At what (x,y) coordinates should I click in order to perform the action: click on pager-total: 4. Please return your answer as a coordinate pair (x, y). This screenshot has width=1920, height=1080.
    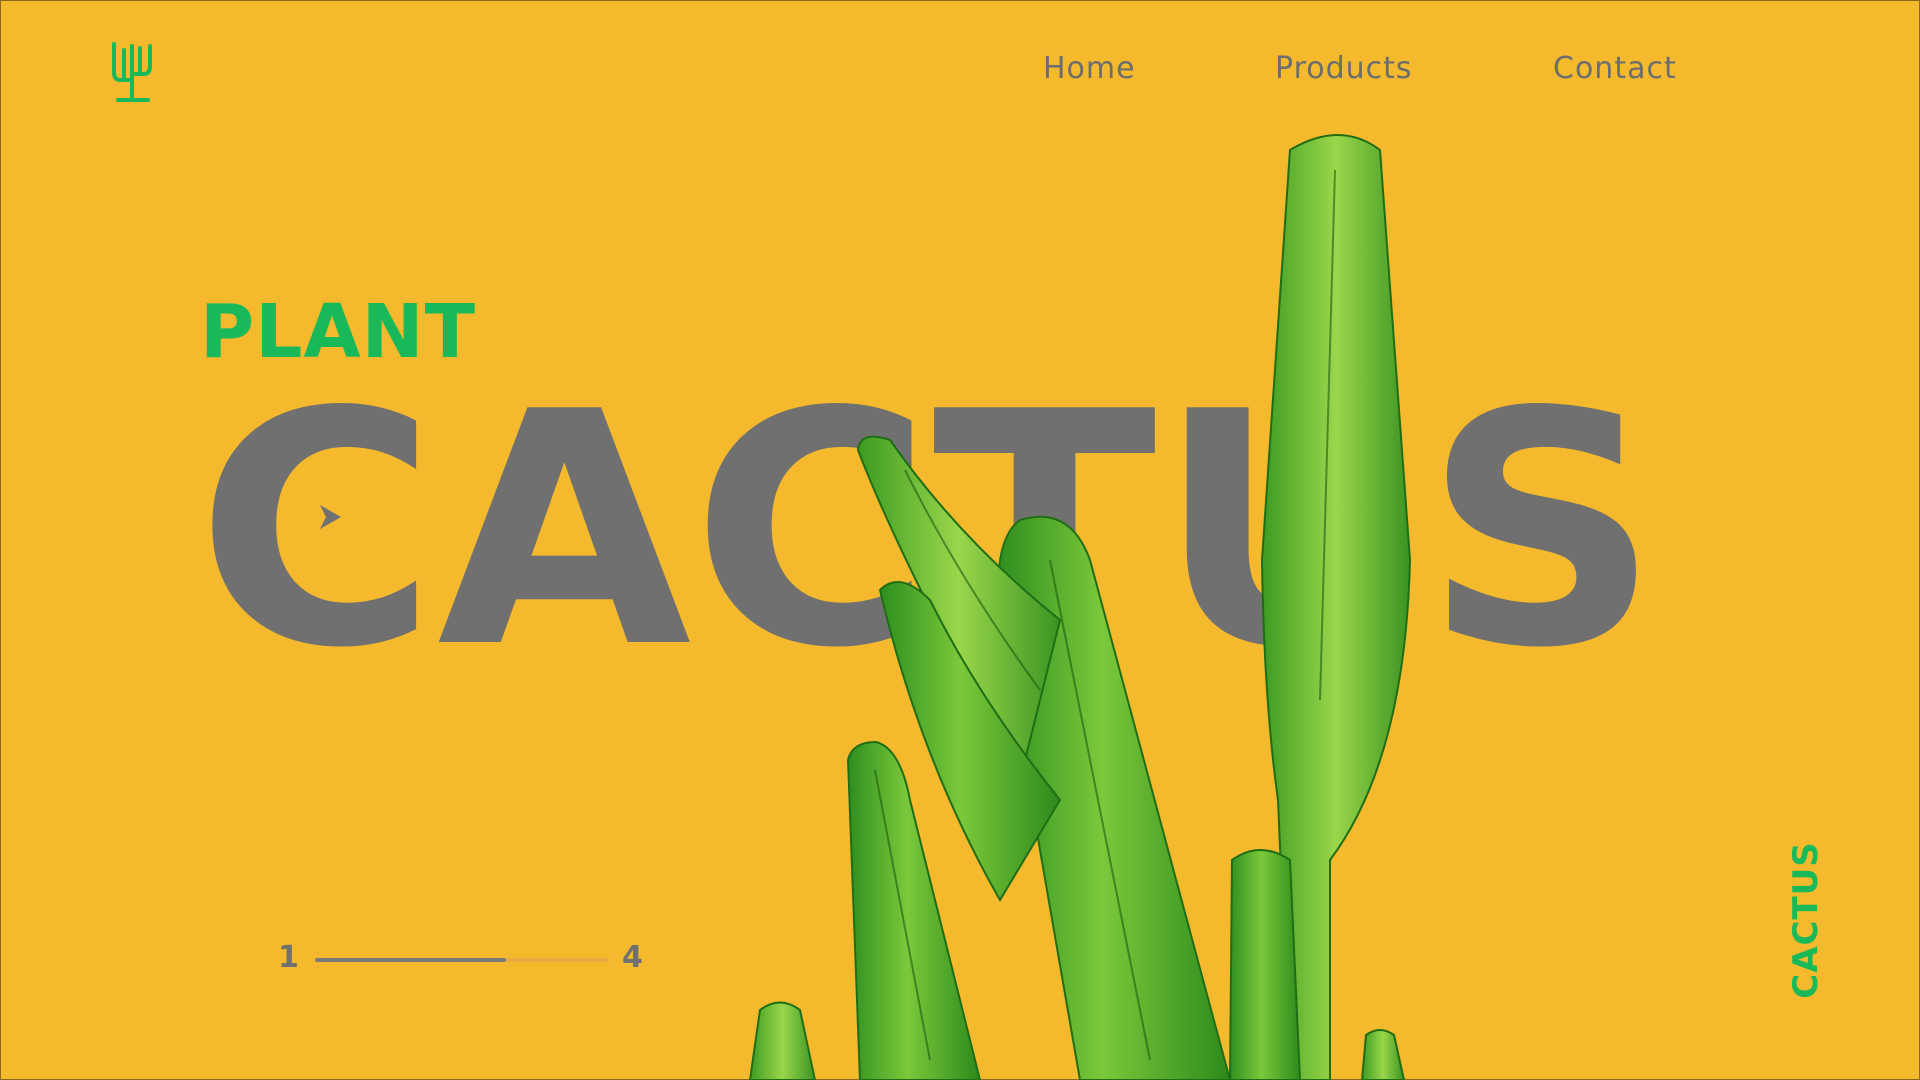
    Looking at the image, I should click on (632, 957).